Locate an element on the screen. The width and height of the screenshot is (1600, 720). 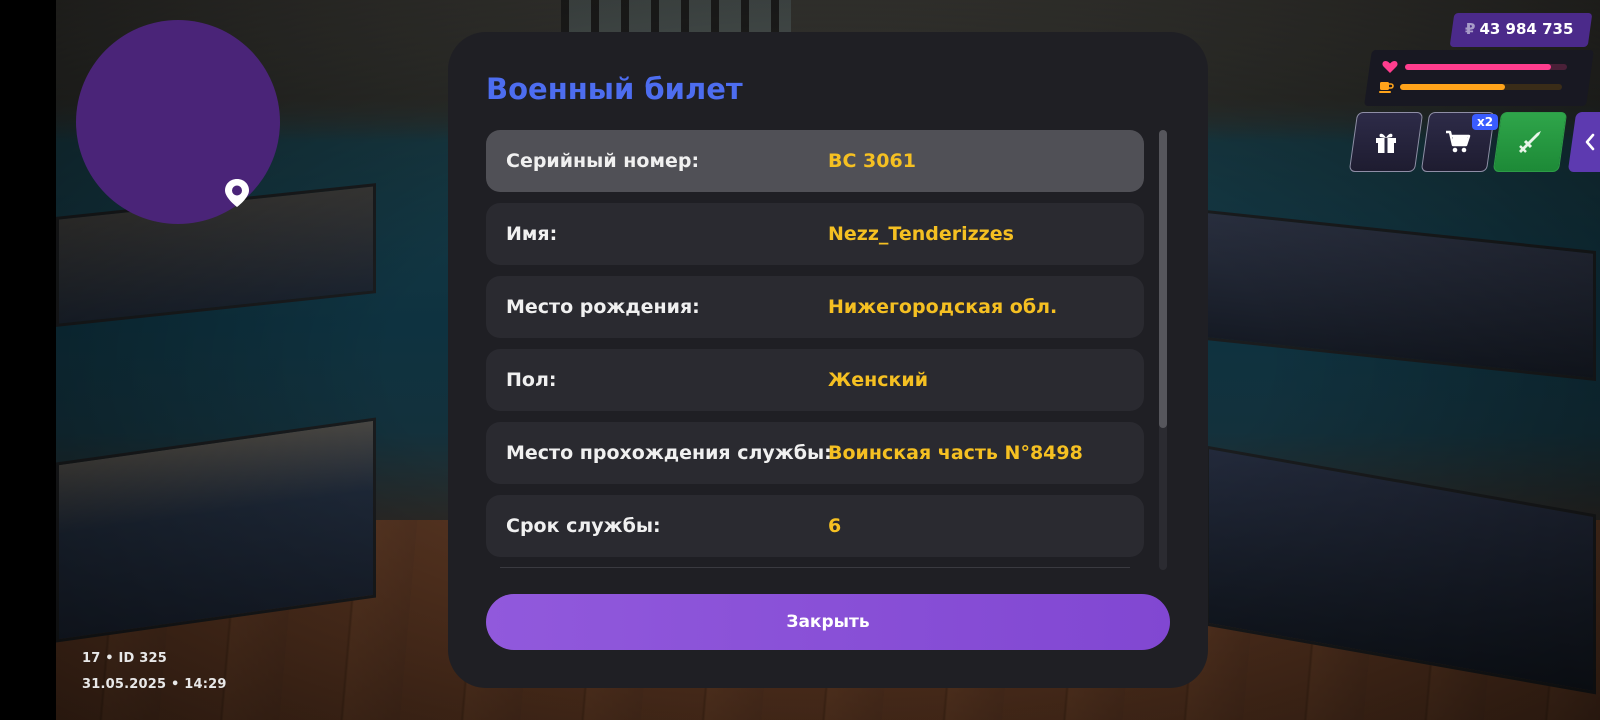
cart-multiplier-badge: x2 is located at coordinates (1485, 122).